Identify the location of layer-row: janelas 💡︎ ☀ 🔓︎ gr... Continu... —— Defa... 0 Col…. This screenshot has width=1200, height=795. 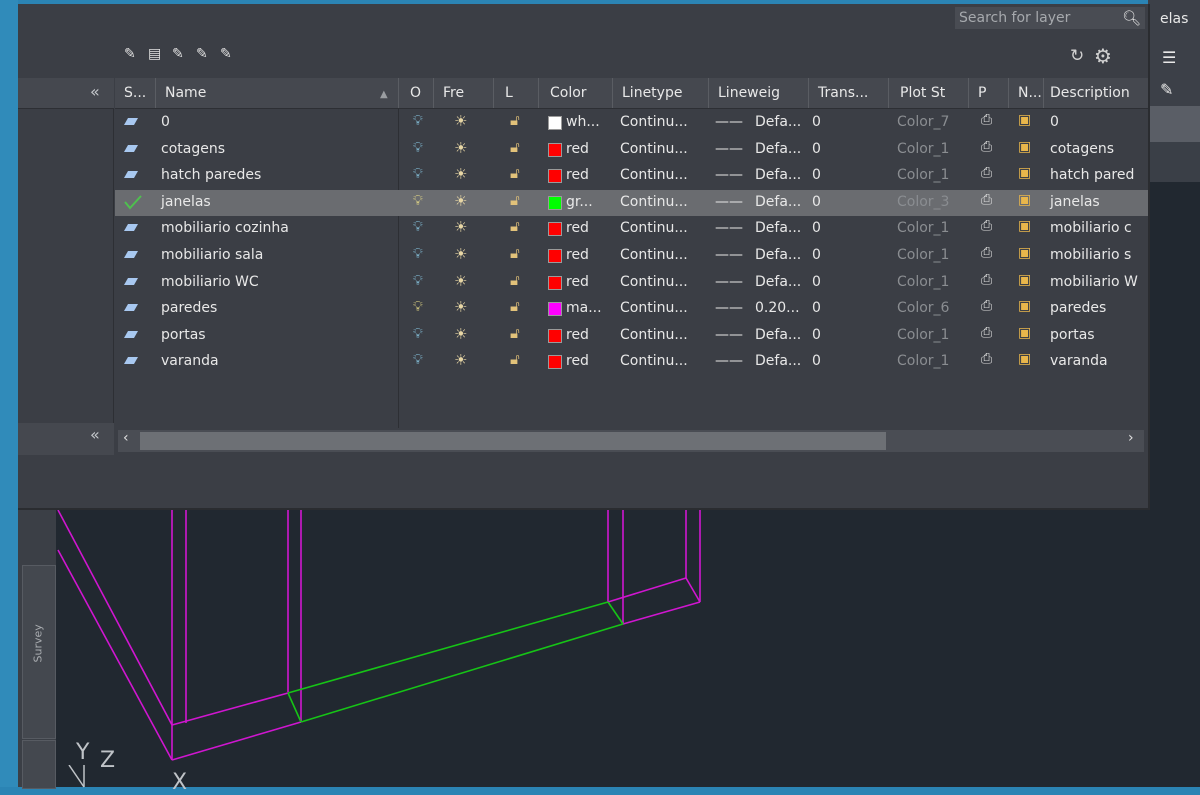
(631, 202).